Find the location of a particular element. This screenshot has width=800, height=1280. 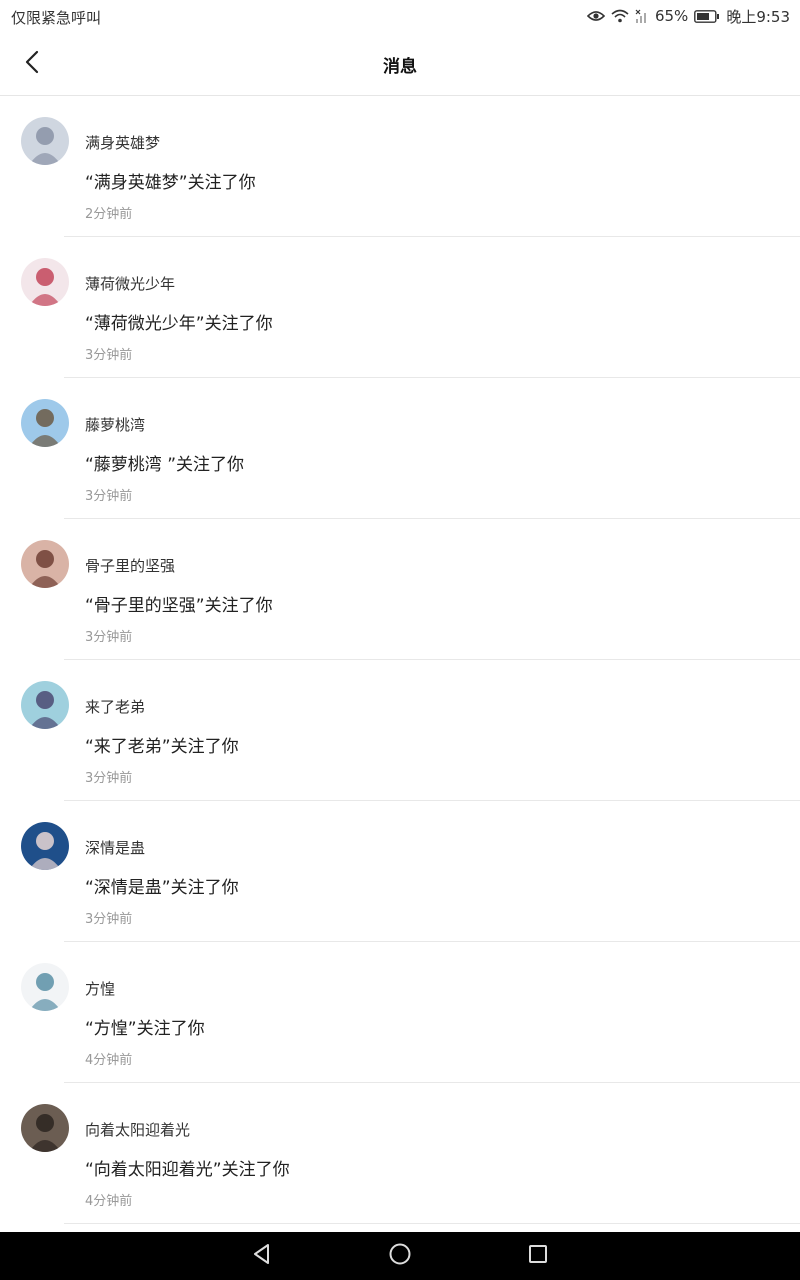

notification-message: “满身英雄梦”关注了你 is located at coordinates (170, 183).